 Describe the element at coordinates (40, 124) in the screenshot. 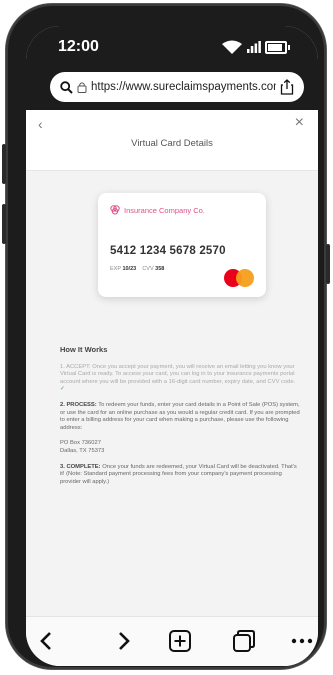

I see `back-chevron-icon: ‹` at that location.